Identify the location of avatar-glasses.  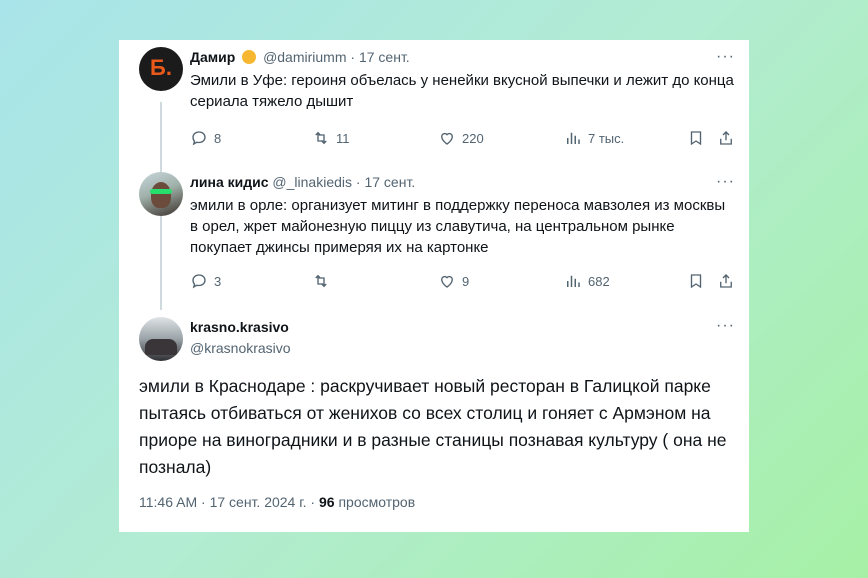
(161, 191).